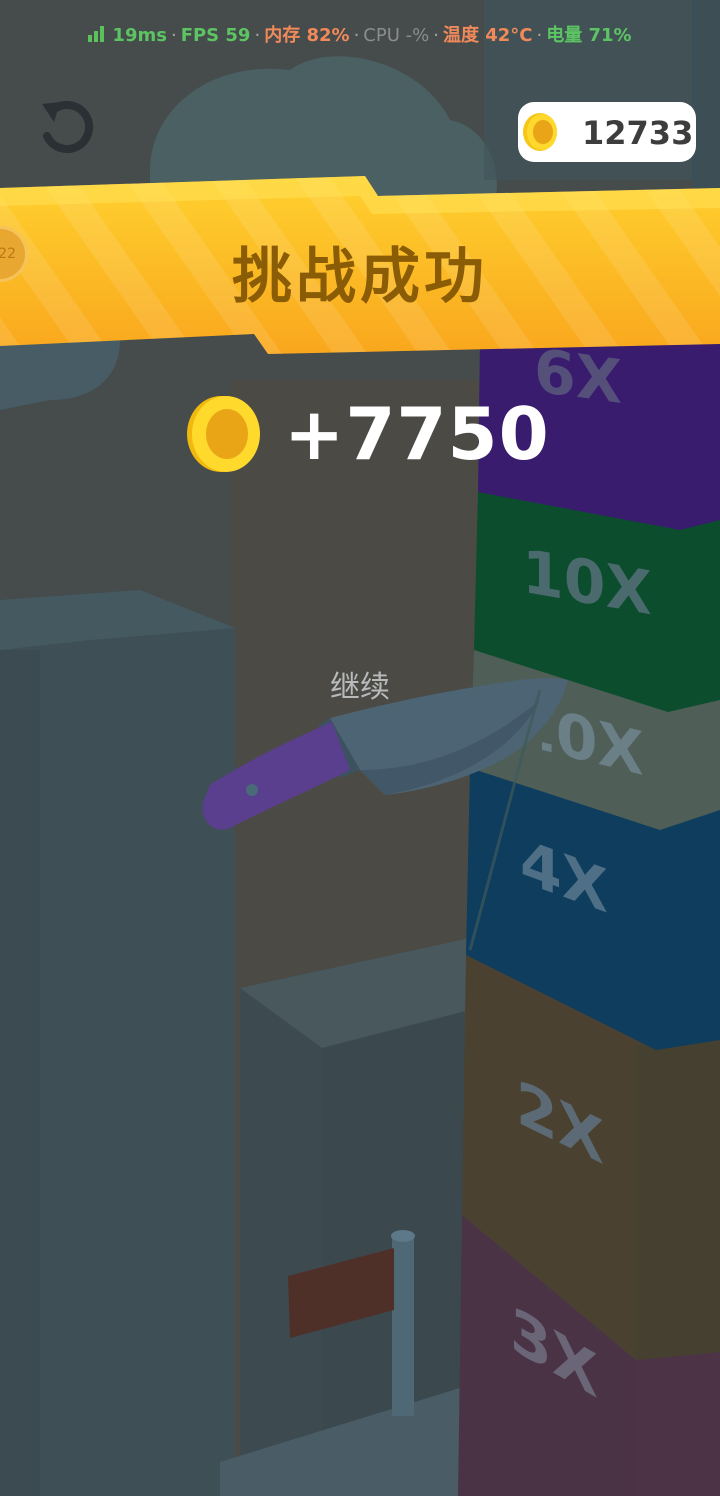 The height and width of the screenshot is (1496, 720). Describe the element at coordinates (396, 35) in the screenshot. I see `cpu-readout: CPU -%` at that location.